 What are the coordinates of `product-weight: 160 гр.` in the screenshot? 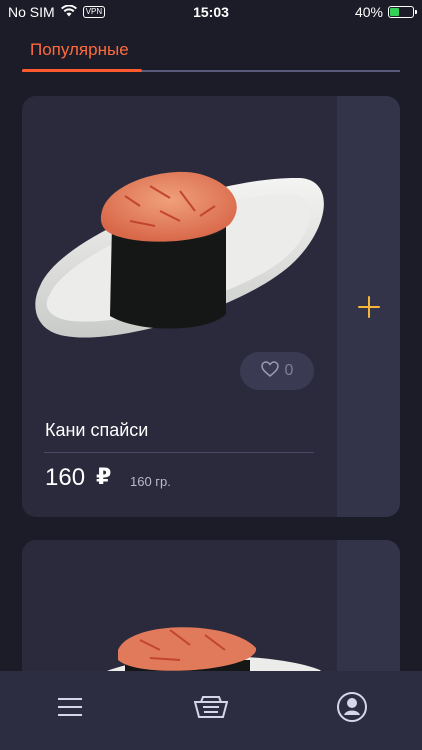 It's located at (150, 481).